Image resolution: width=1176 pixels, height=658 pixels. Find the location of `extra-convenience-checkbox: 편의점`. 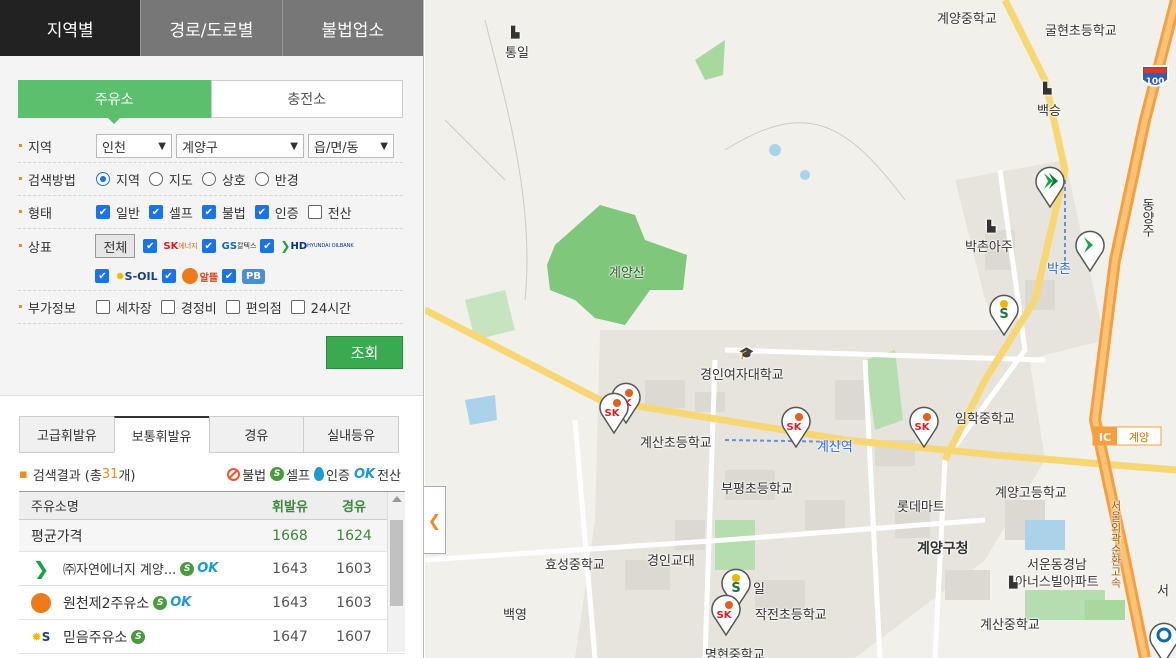

extra-convenience-checkbox: 편의점 is located at coordinates (253, 307).